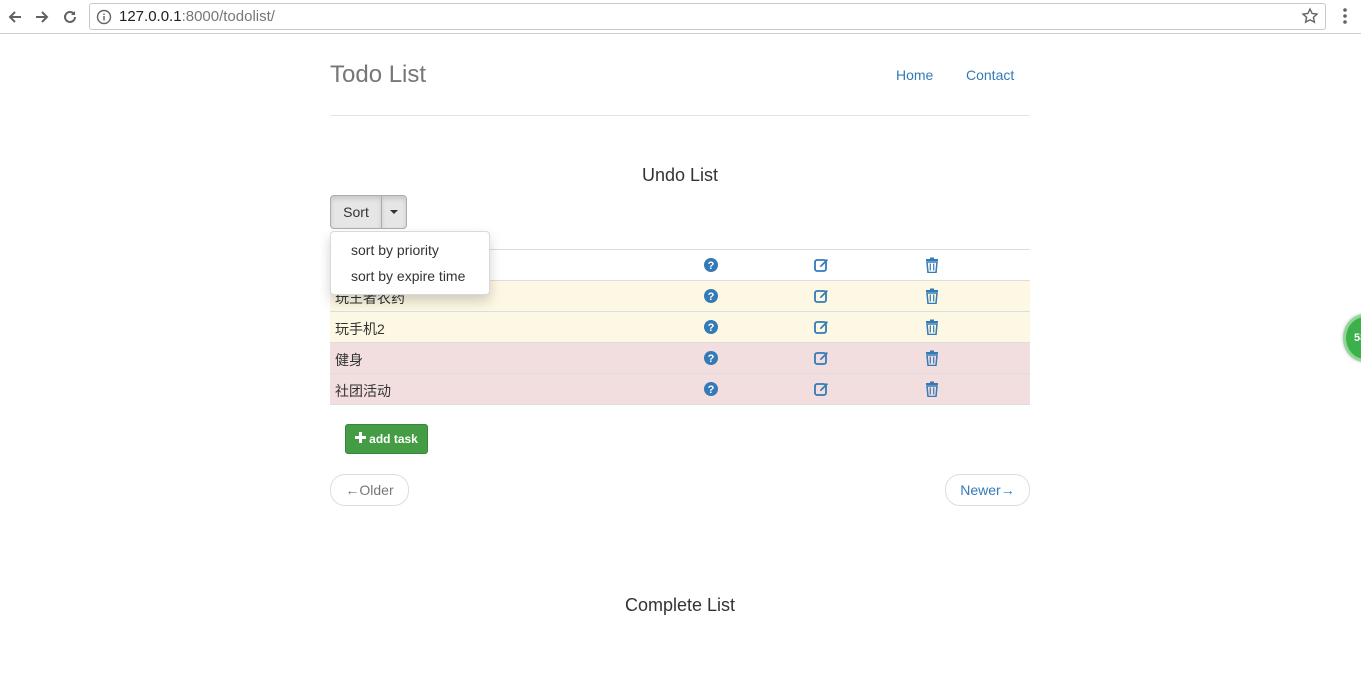 The width and height of the screenshot is (1361, 694). What do you see at coordinates (680, 175) in the screenshot?
I see `undo-list-title: Undo List` at bounding box center [680, 175].